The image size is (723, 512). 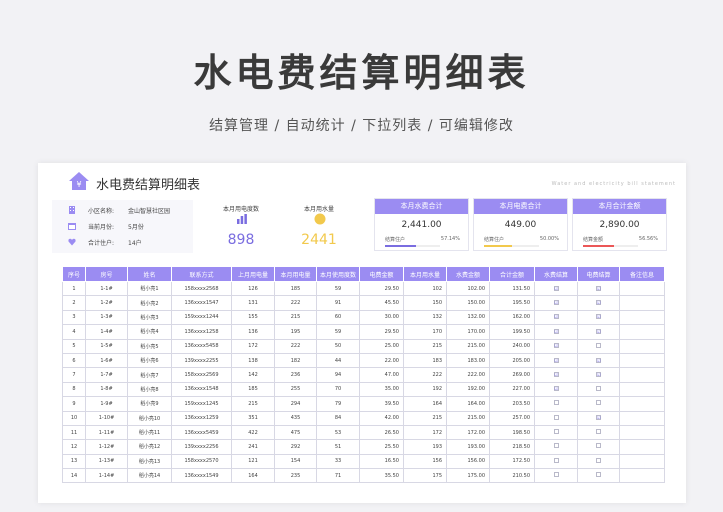 What do you see at coordinates (295, 360) in the screenshot?
I see `table-cell: 182` at bounding box center [295, 360].